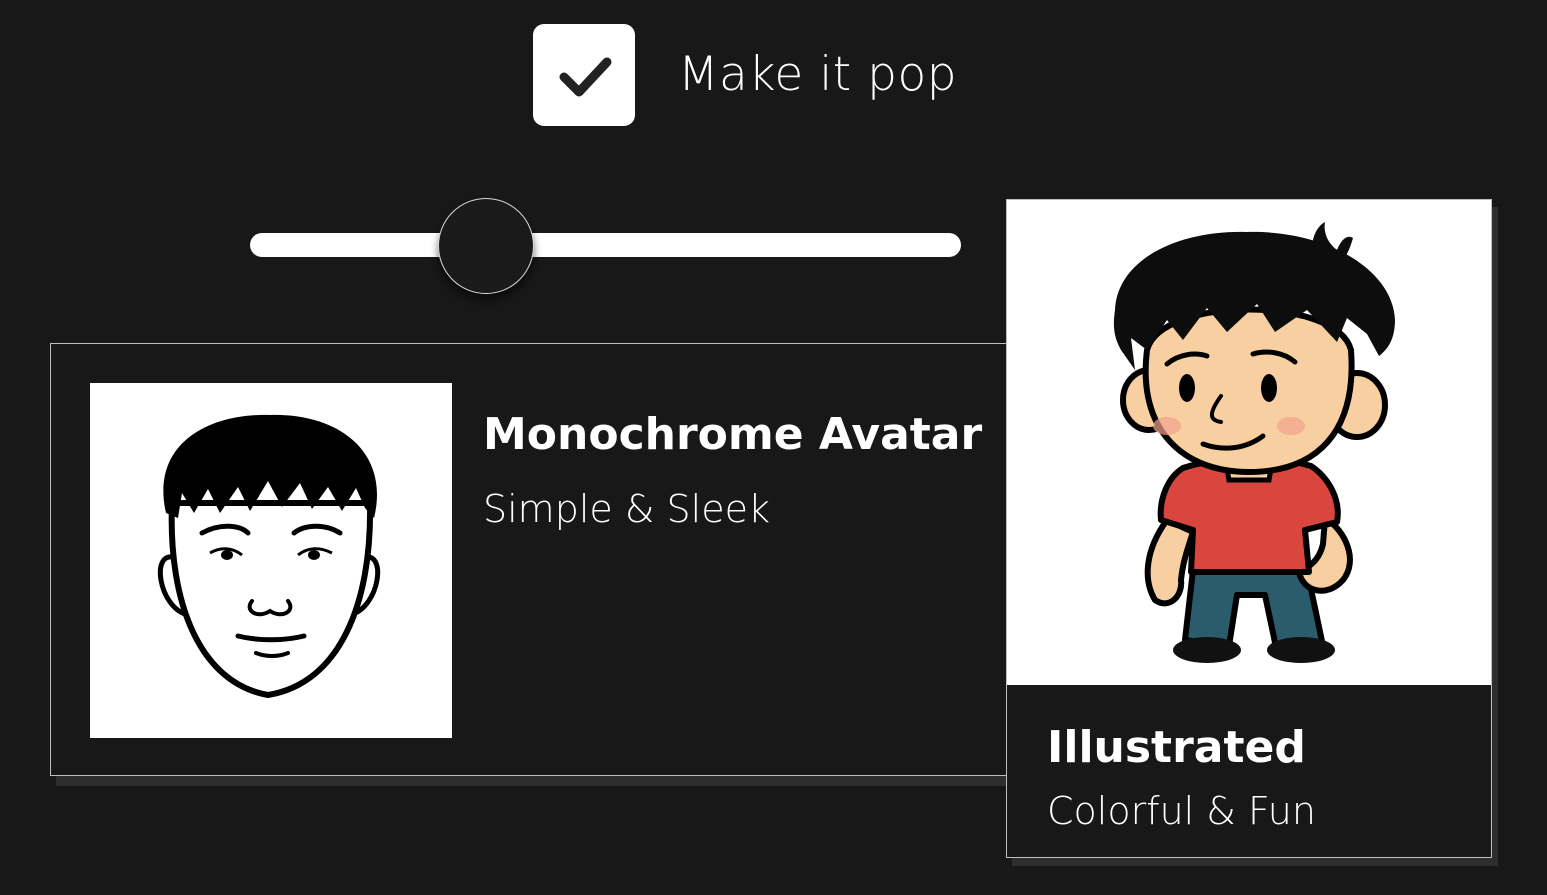 Image resolution: width=1547 pixels, height=895 pixels. I want to click on slider-thumb, so click(485, 246).